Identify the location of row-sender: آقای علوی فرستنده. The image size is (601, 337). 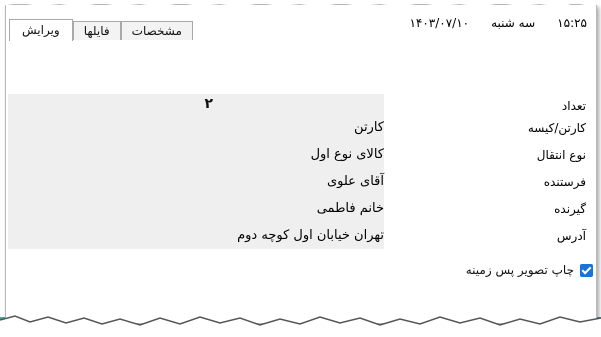
(297, 181).